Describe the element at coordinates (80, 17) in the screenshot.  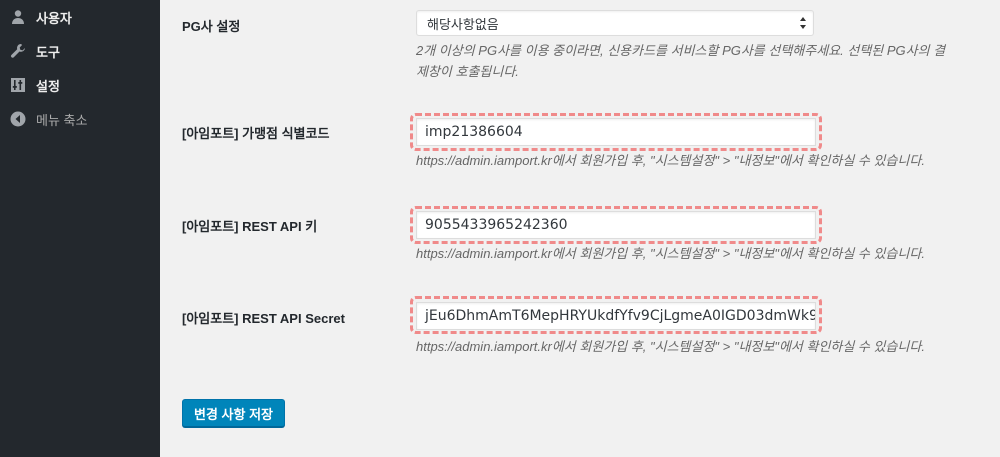
I see `sidebar-item-users: 사용자` at that location.